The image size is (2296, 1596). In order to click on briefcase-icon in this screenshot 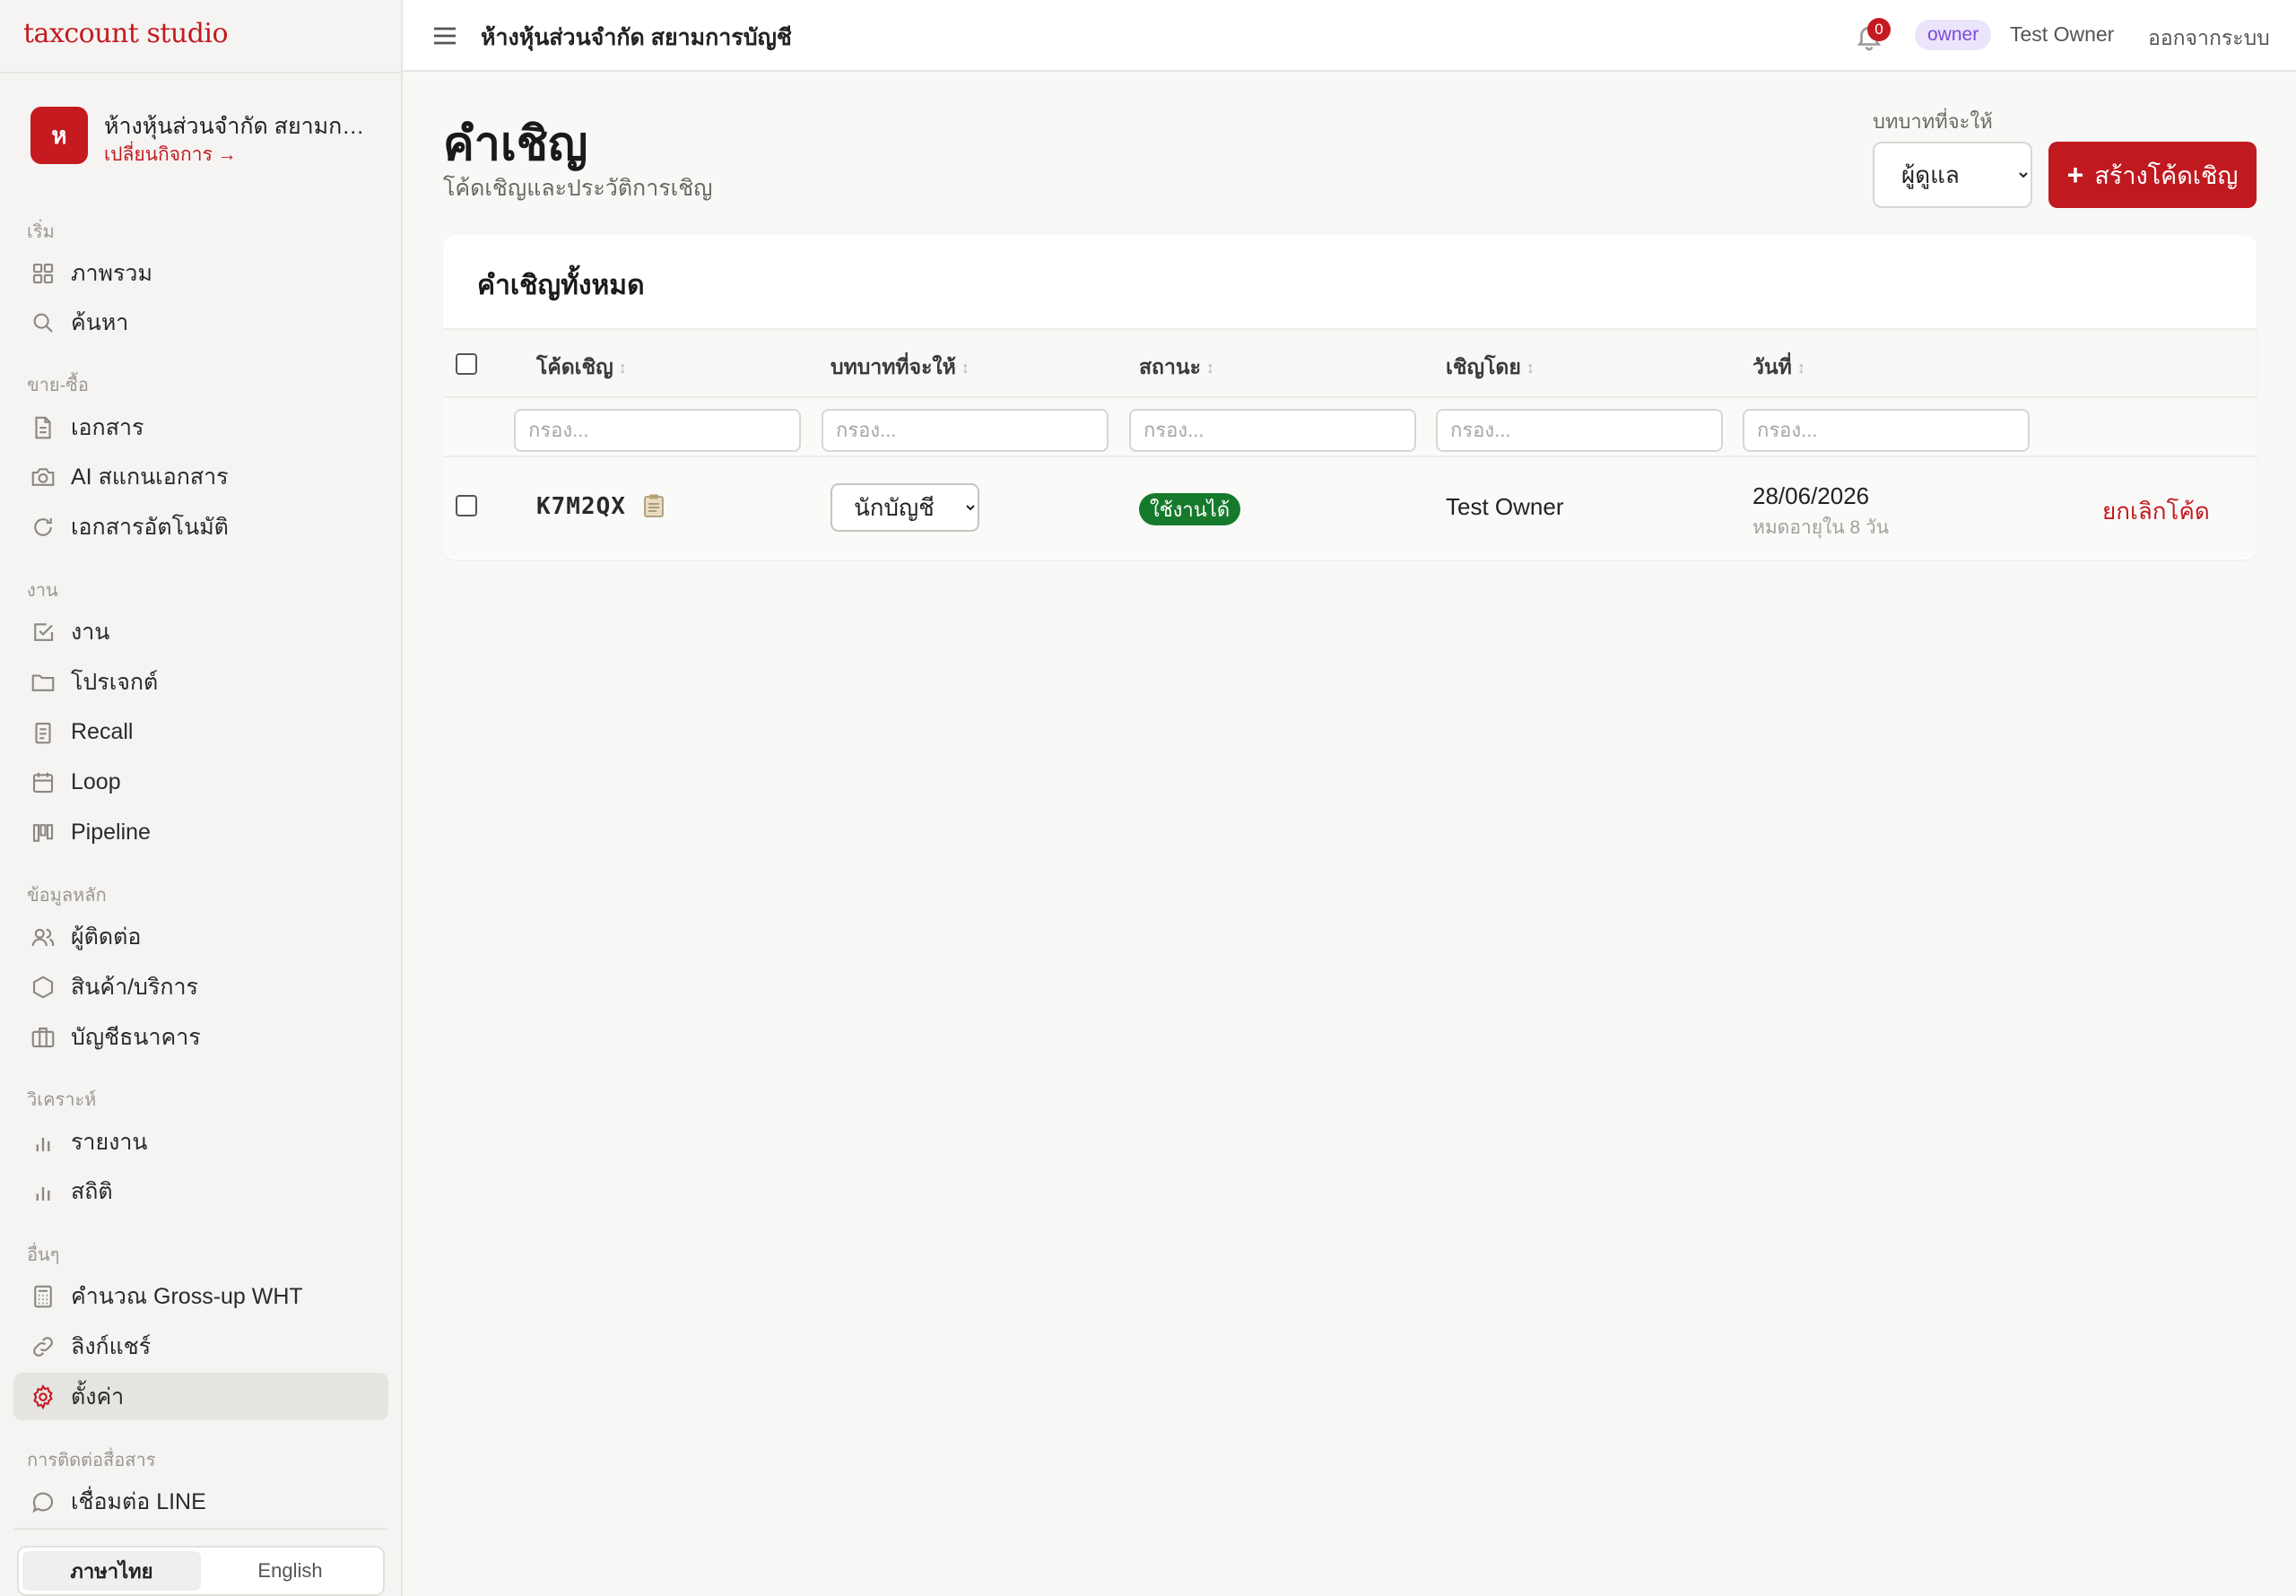, I will do `click(43, 1037)`.